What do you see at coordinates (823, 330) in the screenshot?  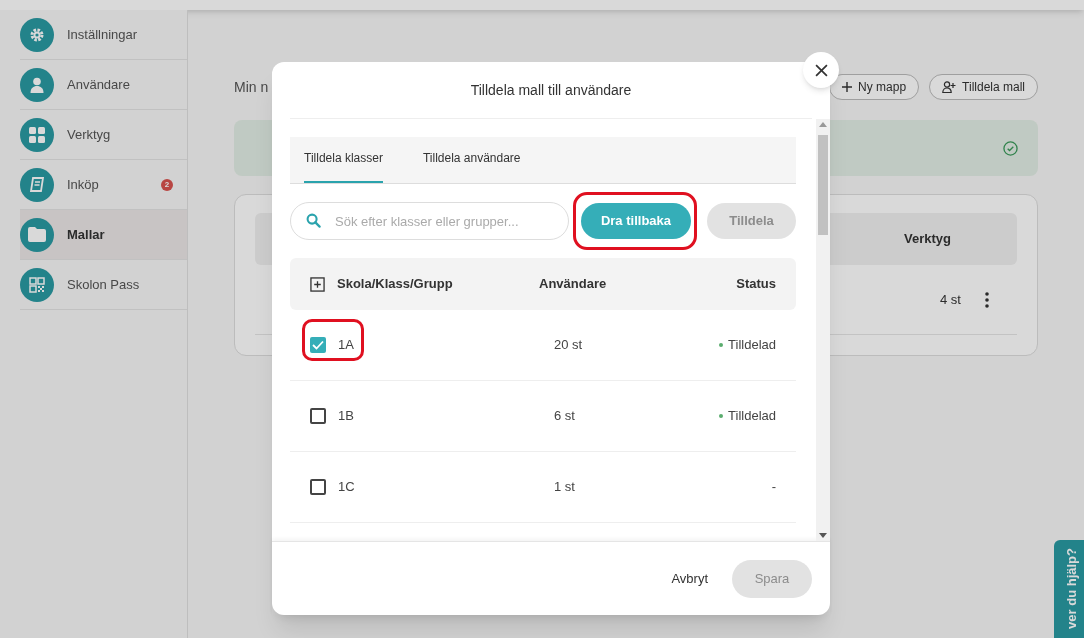 I see `scrollbar` at bounding box center [823, 330].